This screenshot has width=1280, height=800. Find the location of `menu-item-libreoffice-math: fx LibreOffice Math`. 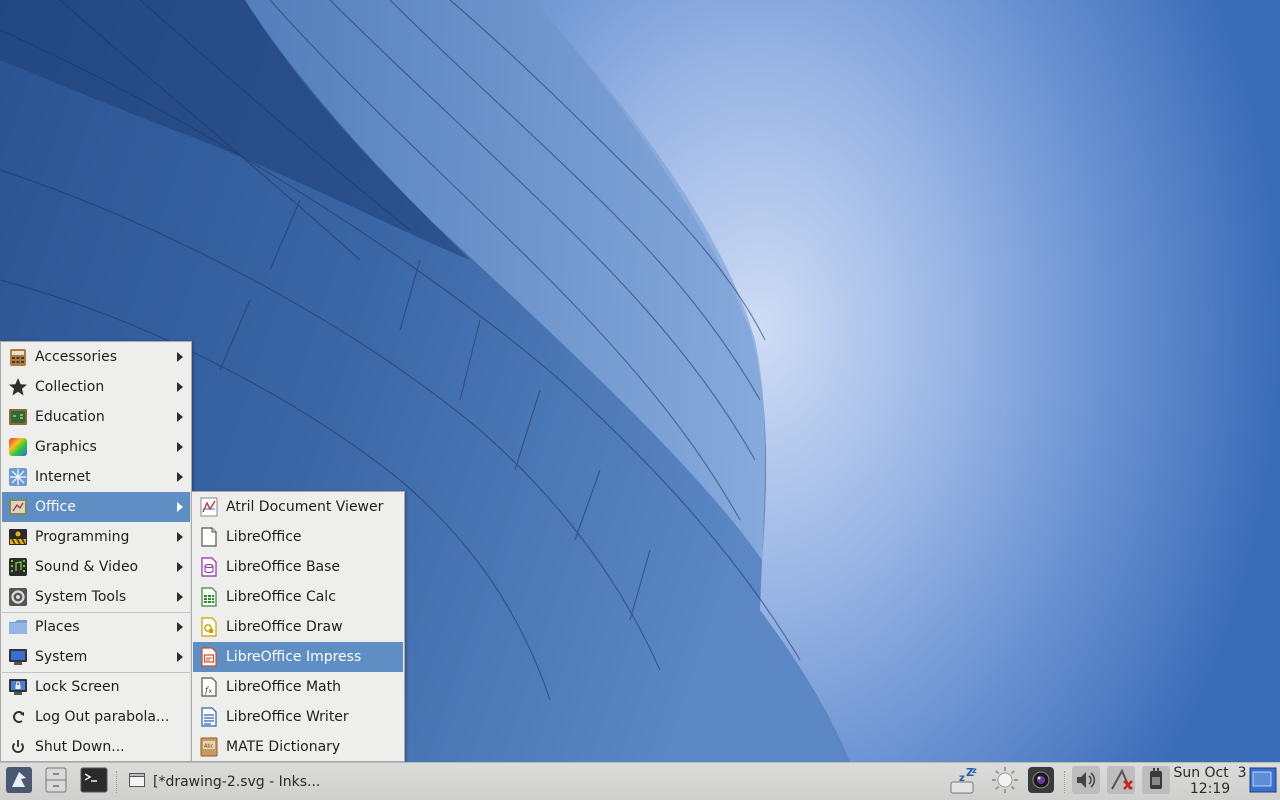

menu-item-libreoffice-math: fx LibreOffice Math is located at coordinates (298, 687).